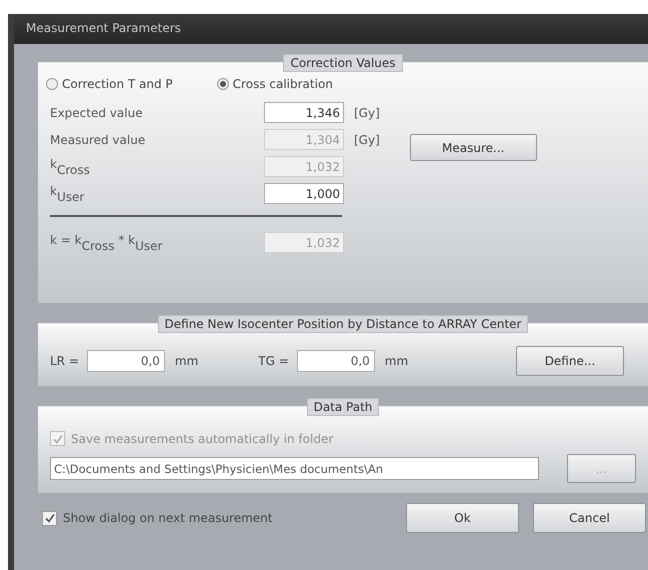 The image size is (648, 570). I want to click on ok-button: Ok, so click(462, 518).